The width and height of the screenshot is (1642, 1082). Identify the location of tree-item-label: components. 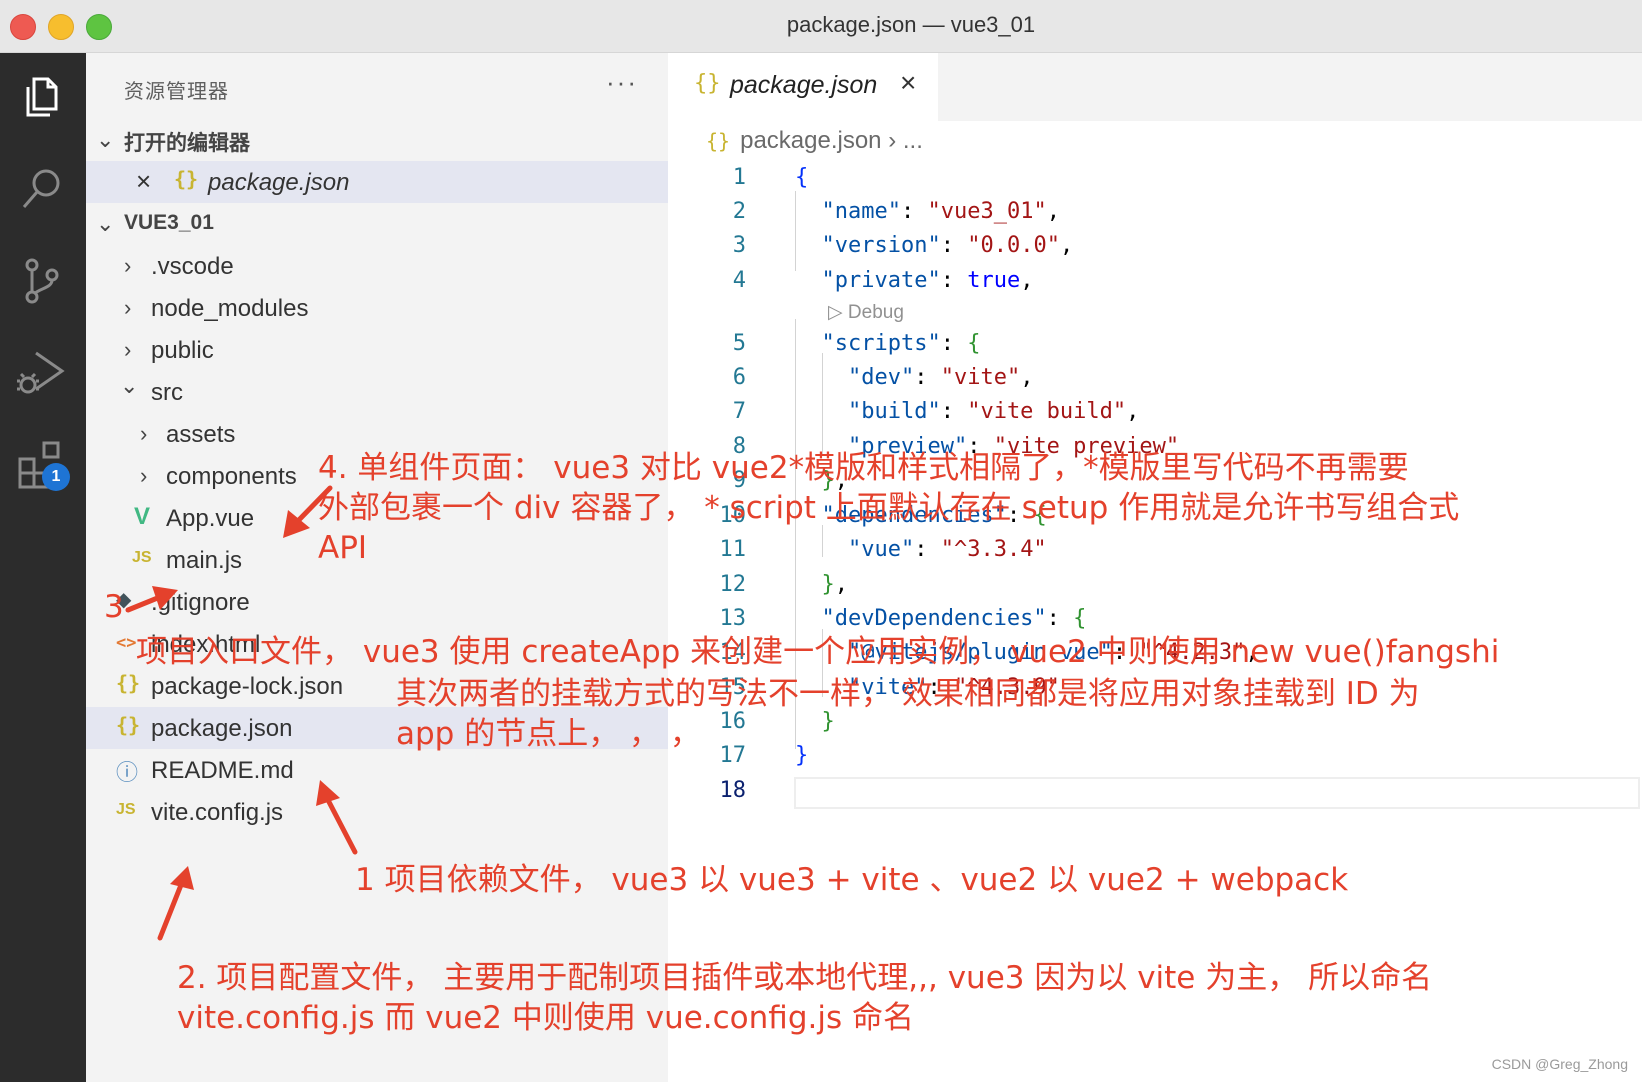
(231, 476).